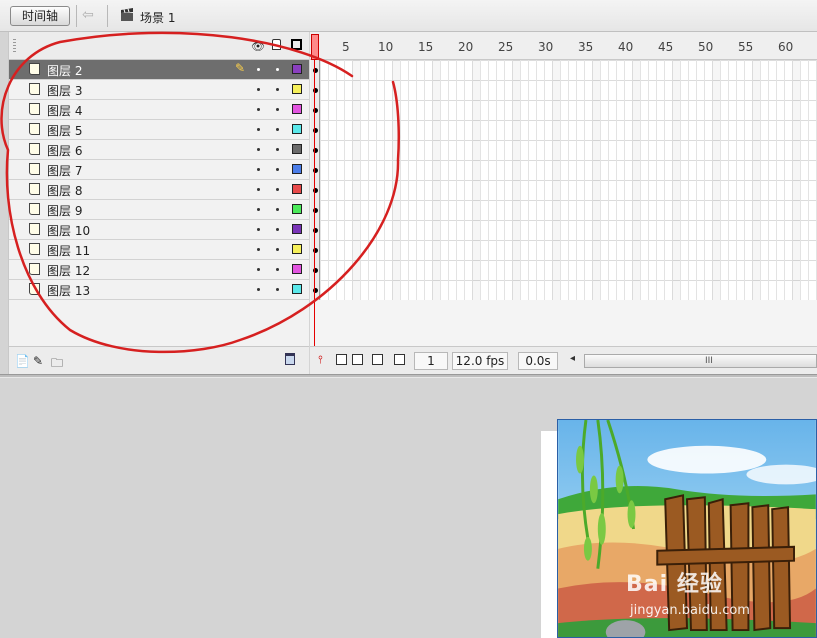 The height and width of the screenshot is (638, 817). I want to click on layer-name: 图层 3, so click(64, 90).